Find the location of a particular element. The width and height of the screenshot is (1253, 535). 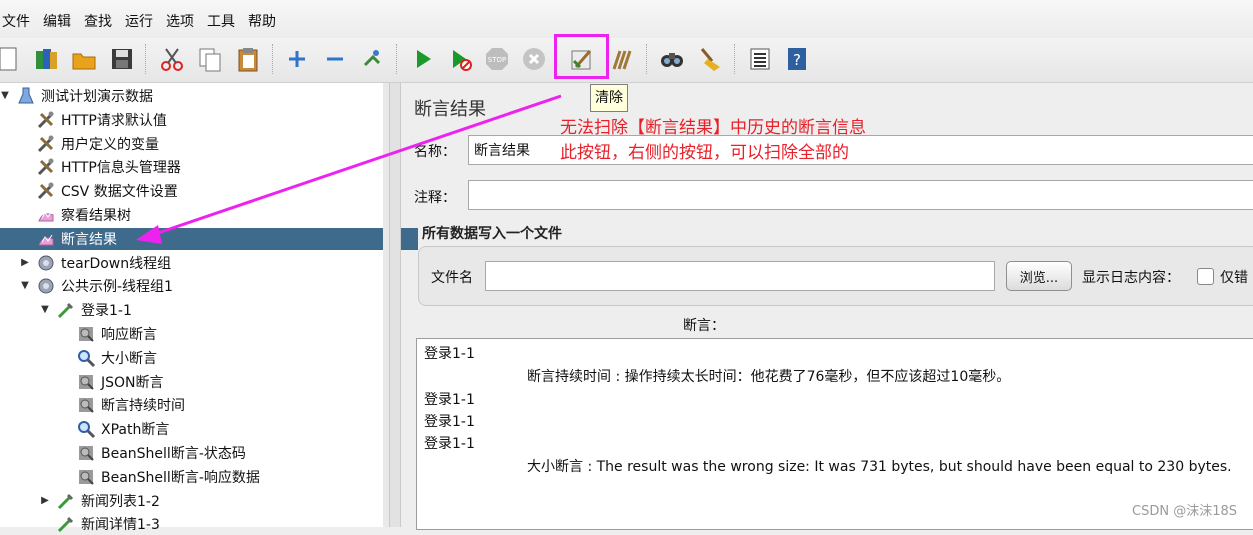

tree-node: CSV 数据文件设置 is located at coordinates (107, 191).